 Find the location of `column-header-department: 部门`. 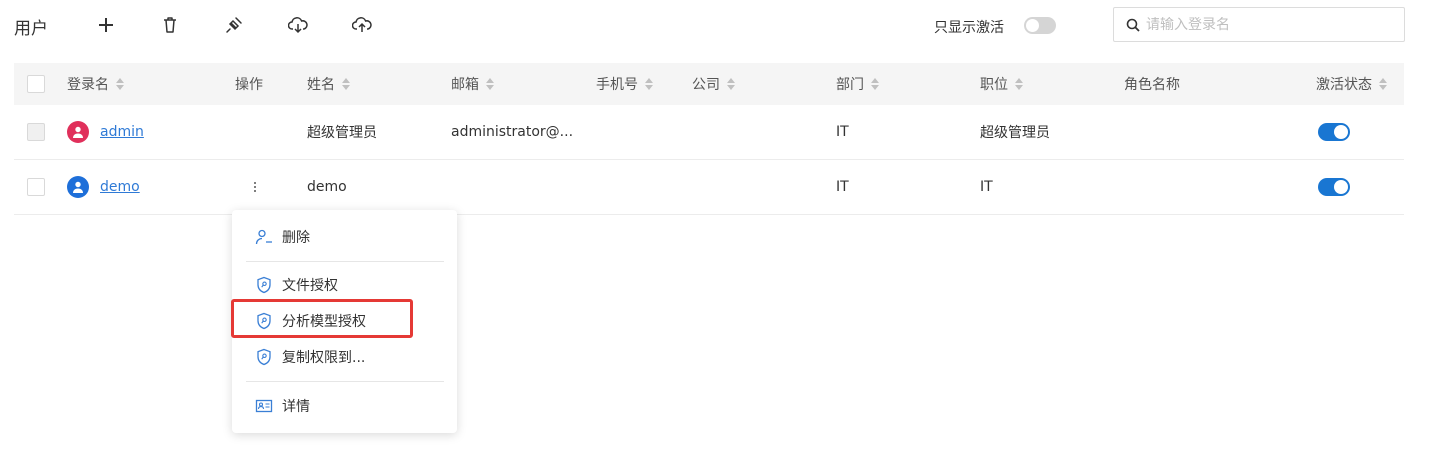

column-header-department: 部门 is located at coordinates (857, 84).